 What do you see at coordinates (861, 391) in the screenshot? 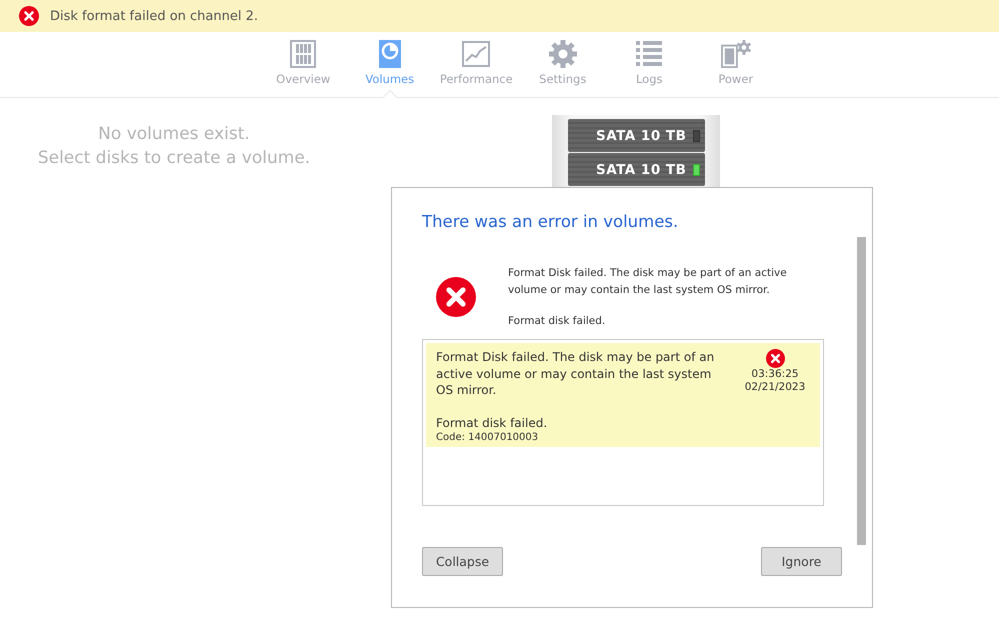
I see `scrollbar` at bounding box center [861, 391].